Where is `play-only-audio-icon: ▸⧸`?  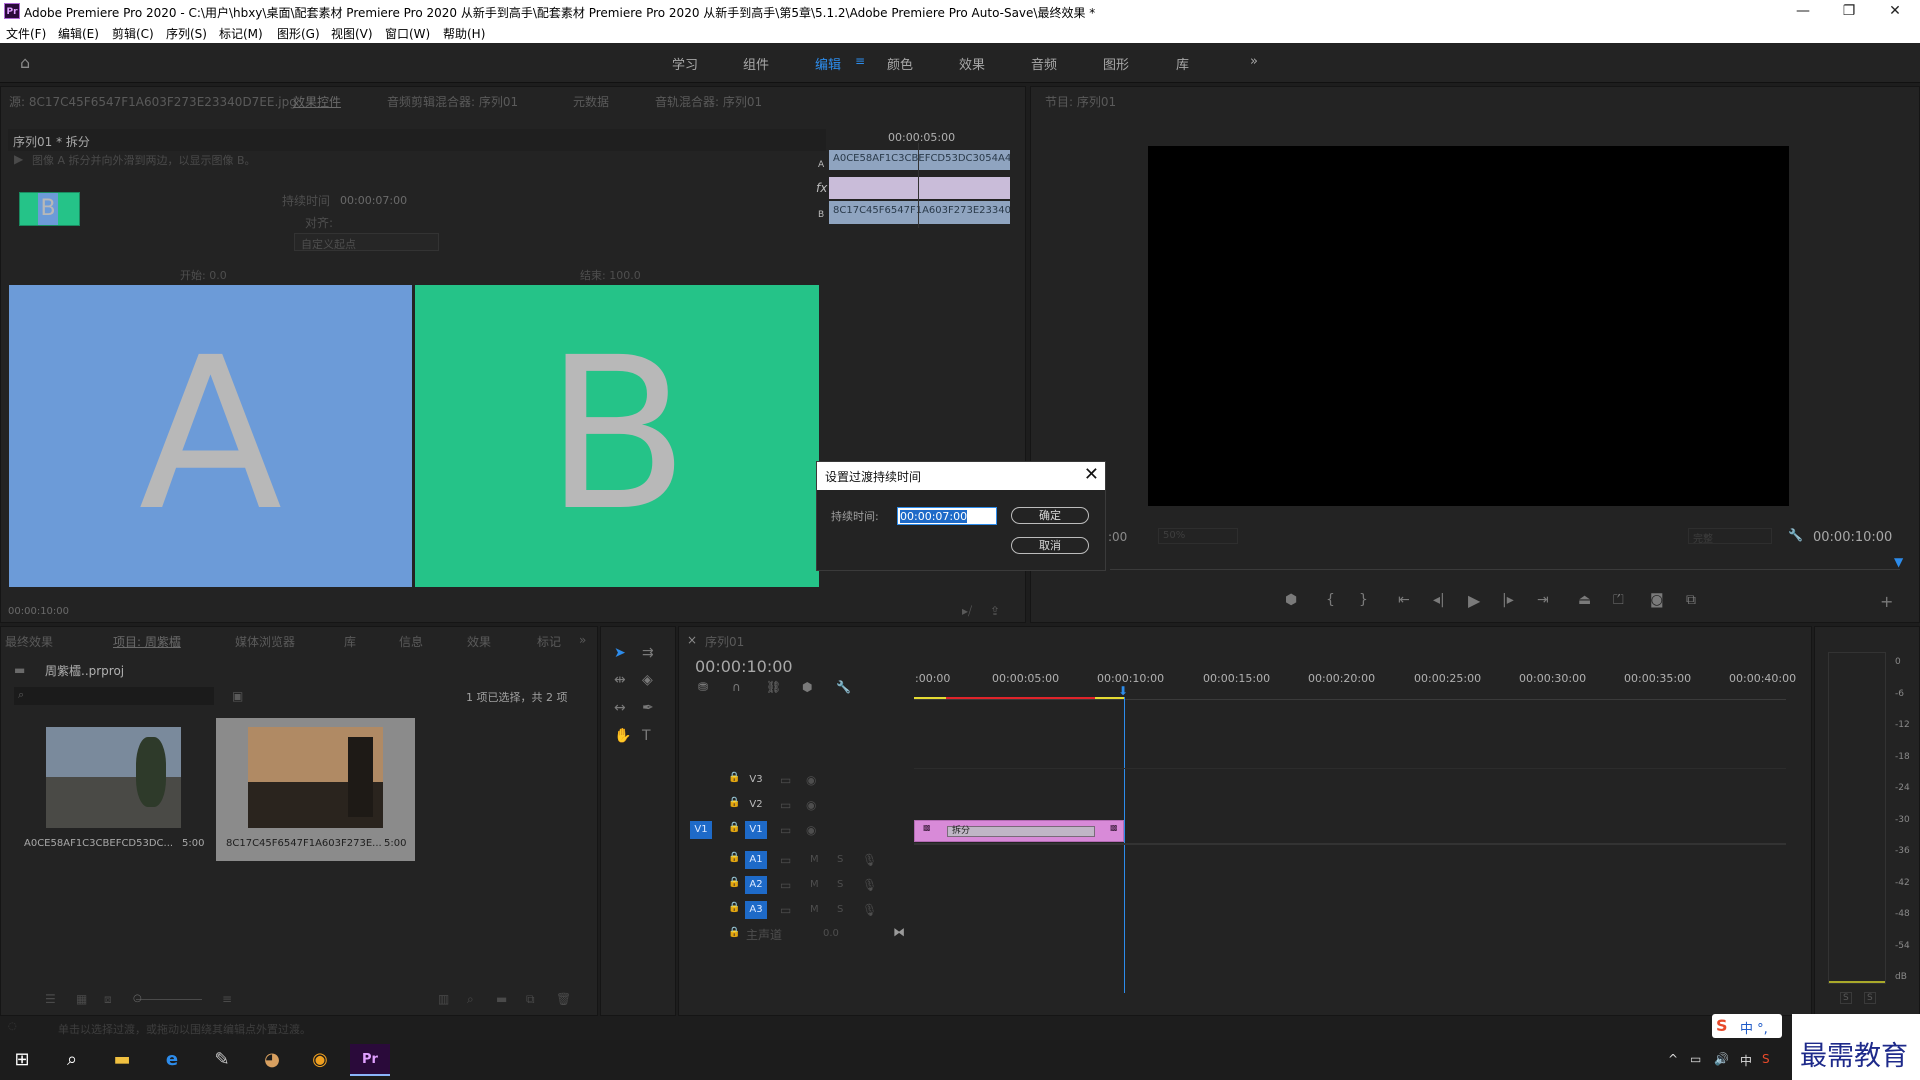 play-only-audio-icon: ▸⧸ is located at coordinates (967, 611).